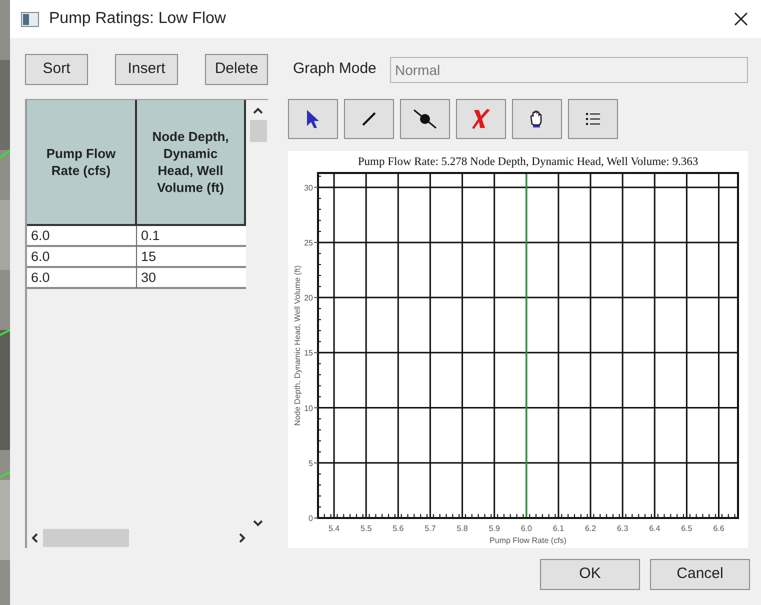  I want to click on x-tick-label: 5.8, so click(462, 528).